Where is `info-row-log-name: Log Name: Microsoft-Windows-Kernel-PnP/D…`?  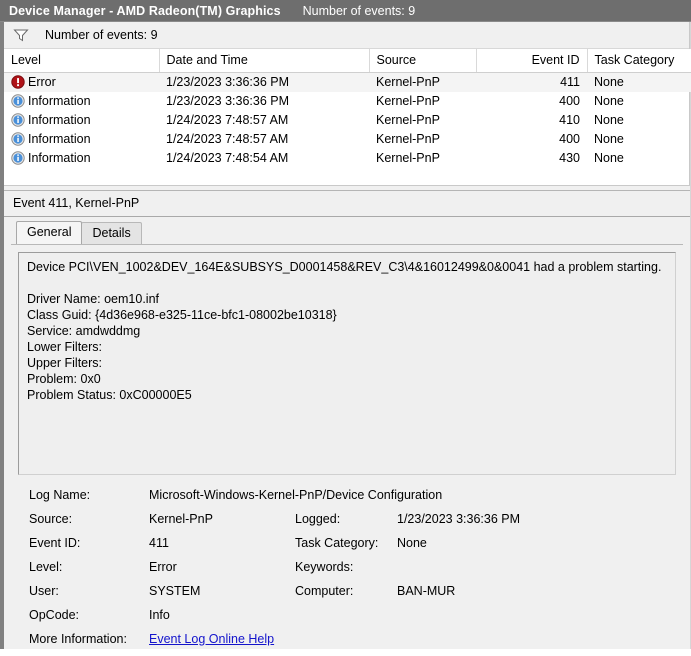 info-row-log-name: Log Name: Microsoft-Windows-Kernel-PnP/D… is located at coordinates (352, 500).